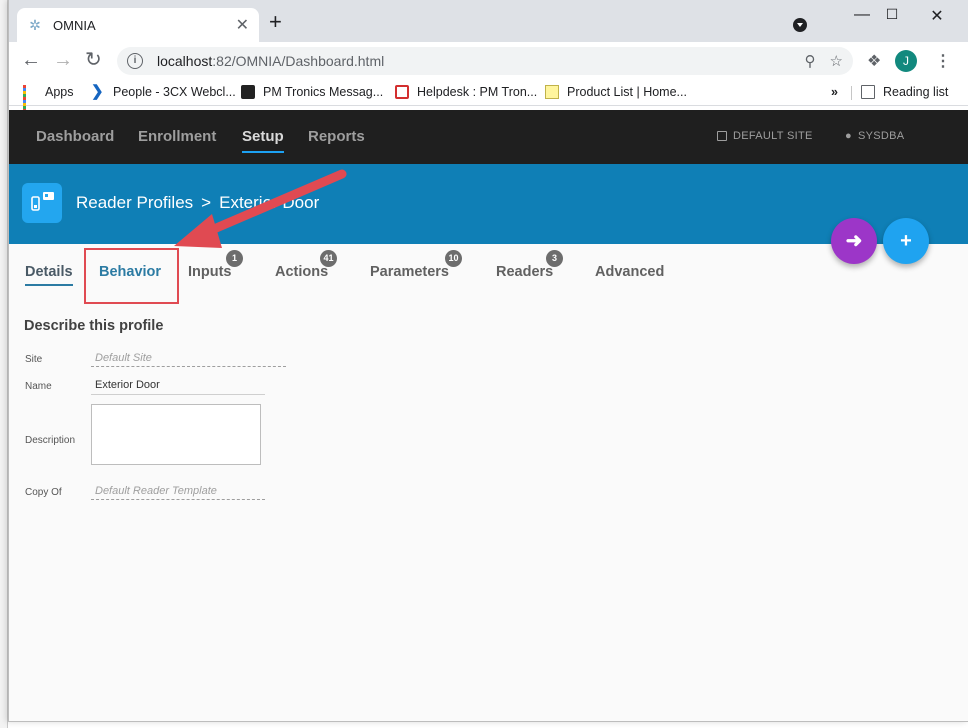 The height and width of the screenshot is (728, 968). Describe the element at coordinates (906, 61) in the screenshot. I see `profile-avatar: J` at that location.